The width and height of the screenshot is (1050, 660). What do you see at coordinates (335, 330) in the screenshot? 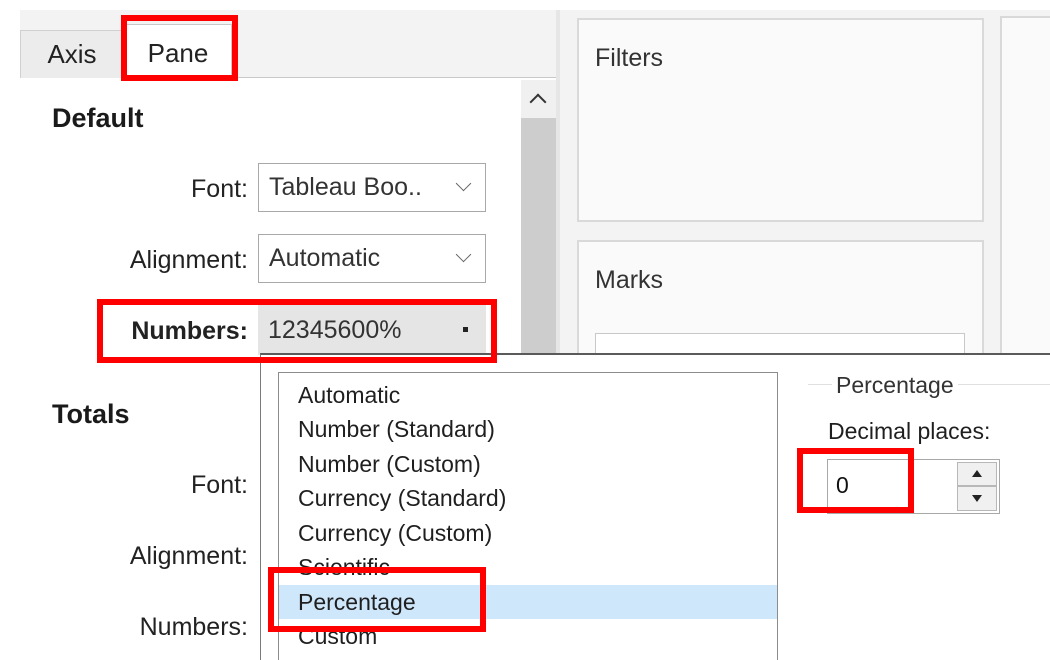
I see `default-numbers-value: 12345600%` at bounding box center [335, 330].